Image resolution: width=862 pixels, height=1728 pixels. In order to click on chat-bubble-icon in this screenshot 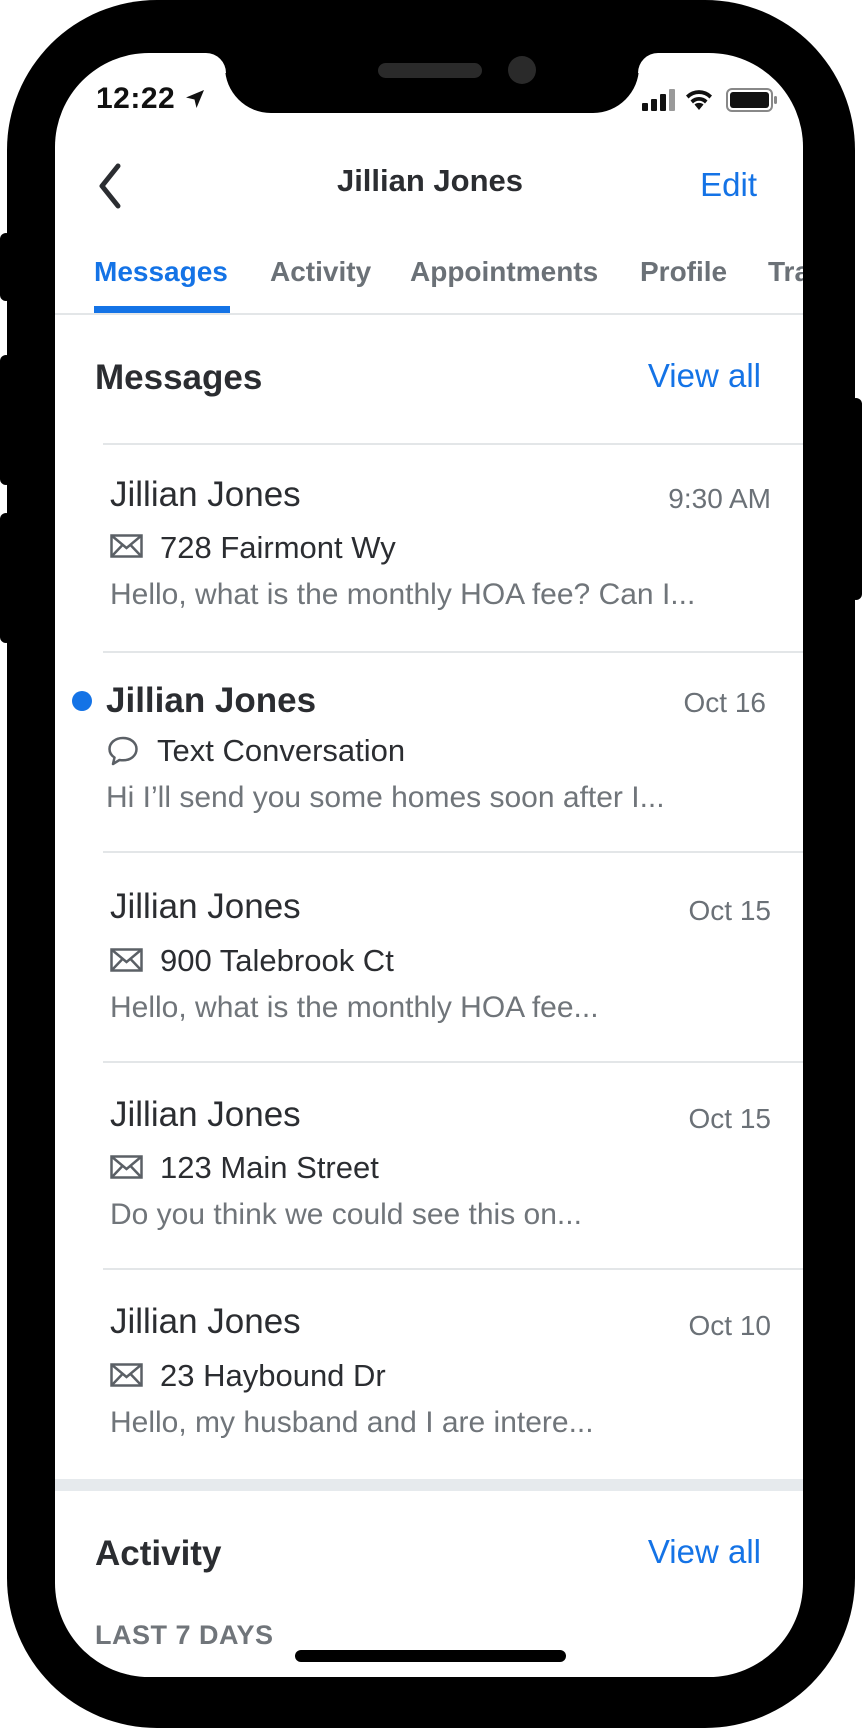, I will do `click(123, 751)`.